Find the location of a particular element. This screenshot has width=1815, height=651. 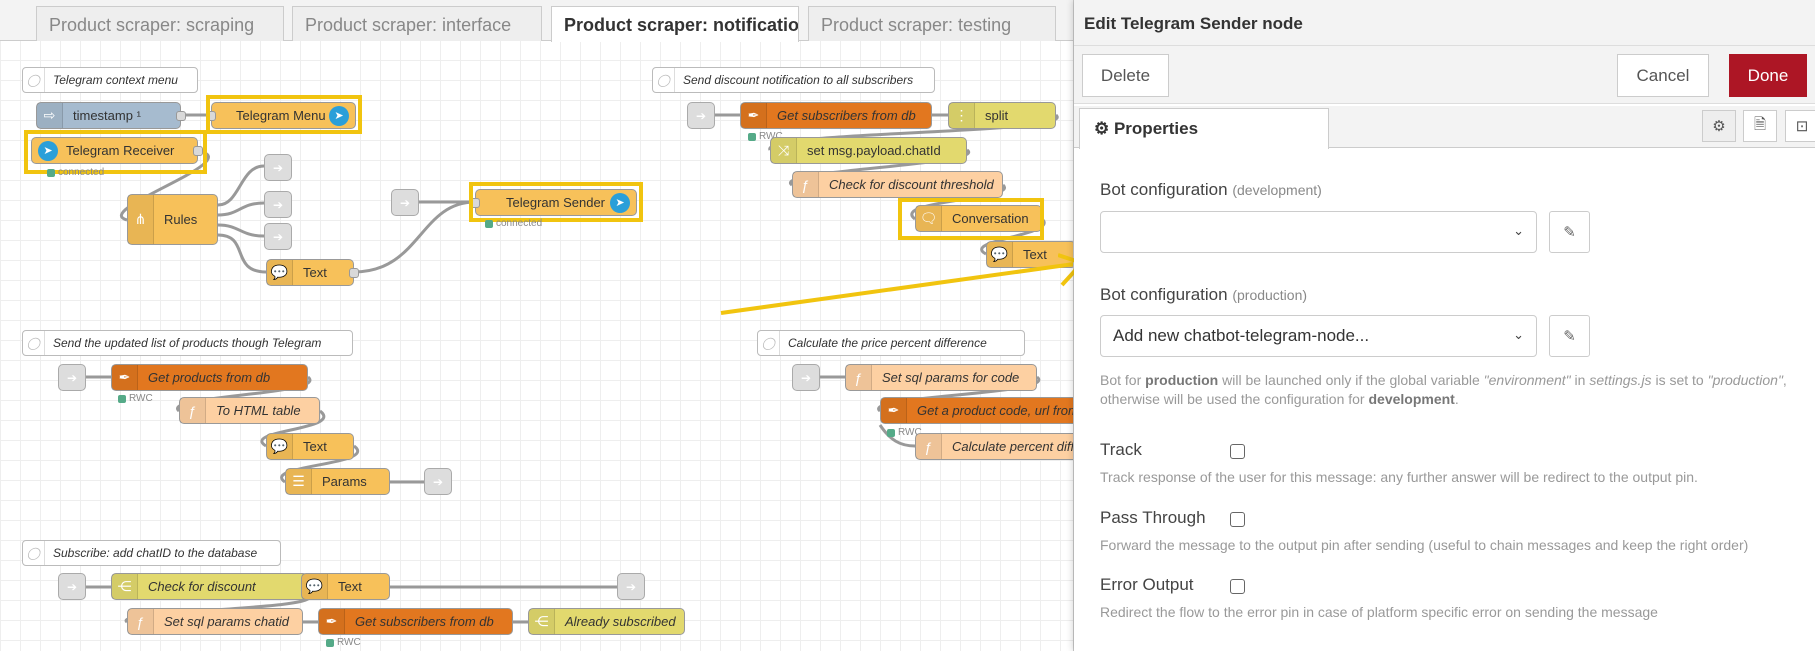

cancel-button: Cancel is located at coordinates (1663, 75).